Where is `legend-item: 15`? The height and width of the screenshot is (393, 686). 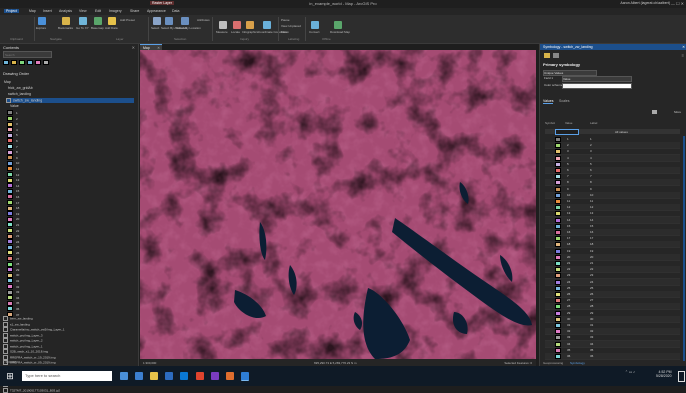
legend-item: 15 is located at coordinates (13, 191).